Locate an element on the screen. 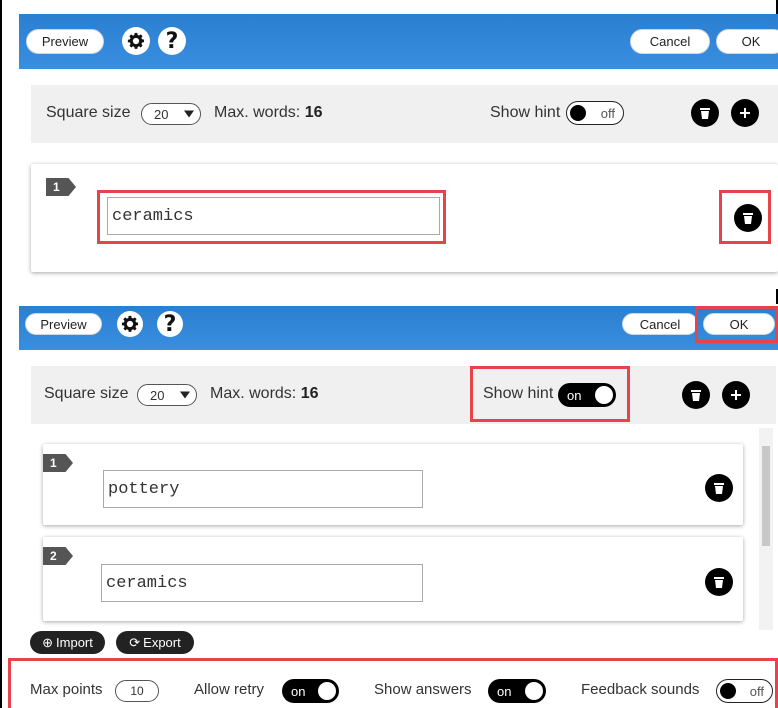 The image size is (778, 708). frame-border-left is located at coordinates (1, 354).